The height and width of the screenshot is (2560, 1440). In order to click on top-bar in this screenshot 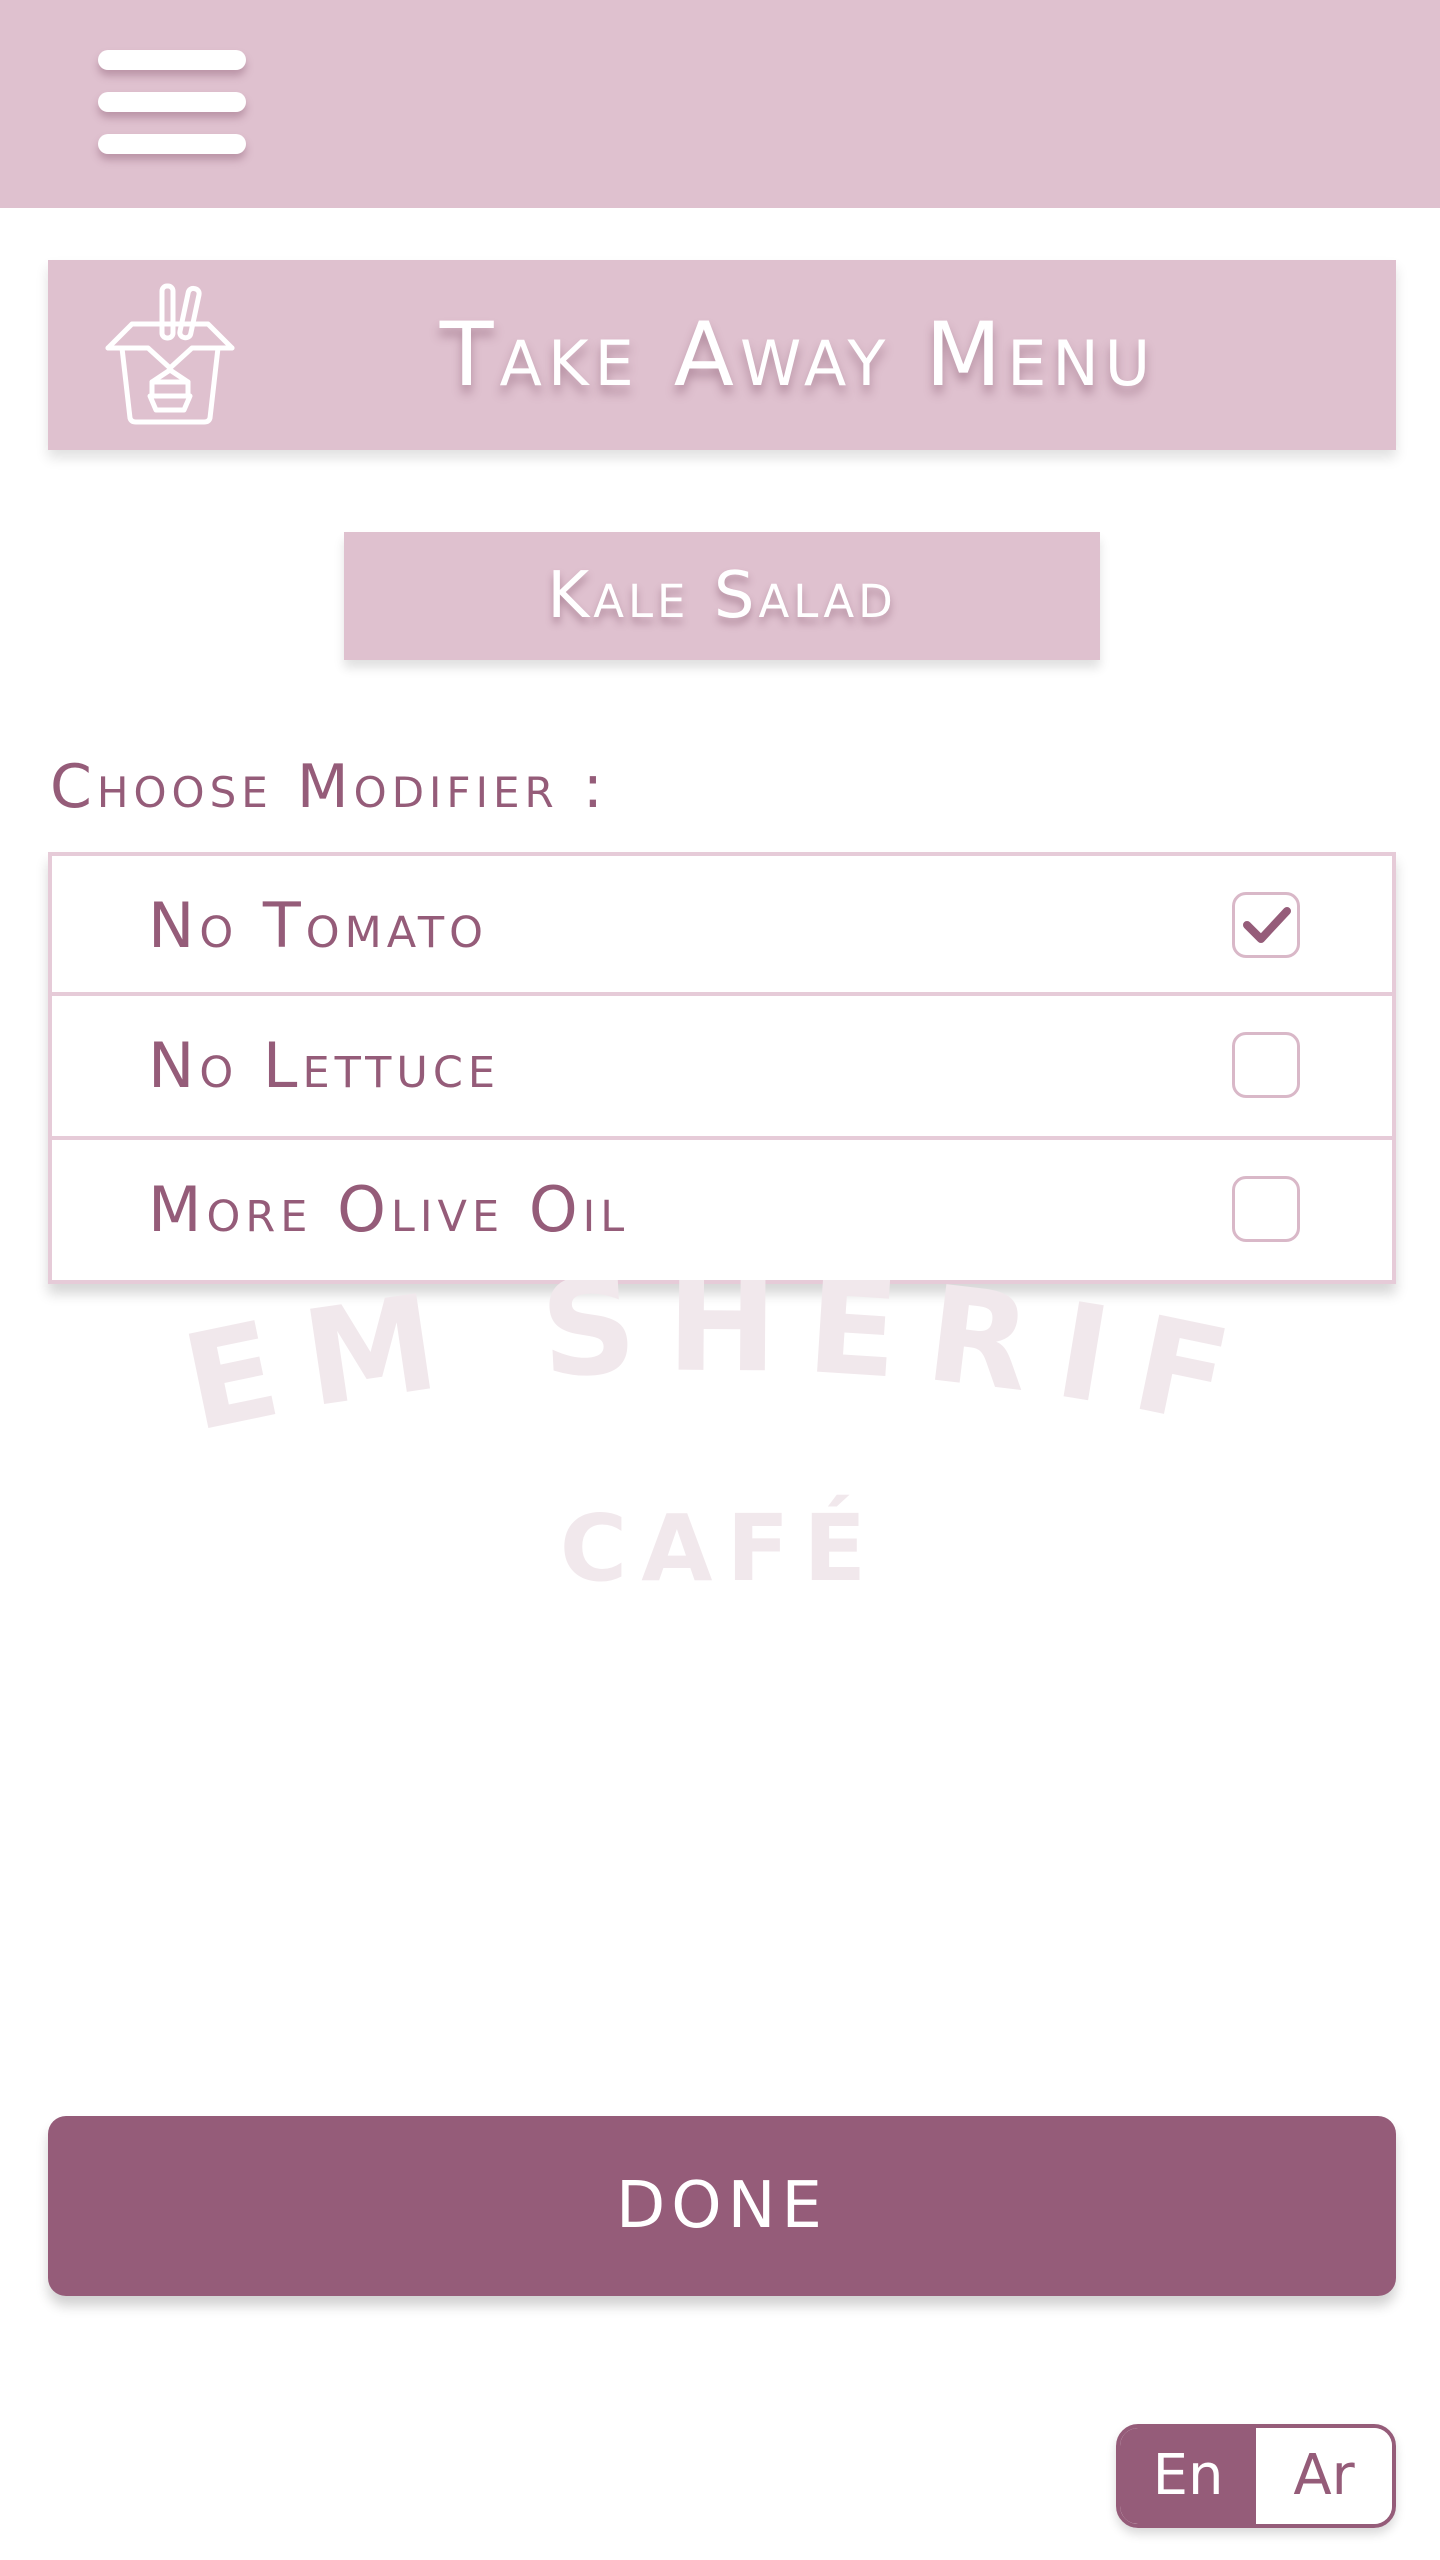, I will do `click(720, 104)`.